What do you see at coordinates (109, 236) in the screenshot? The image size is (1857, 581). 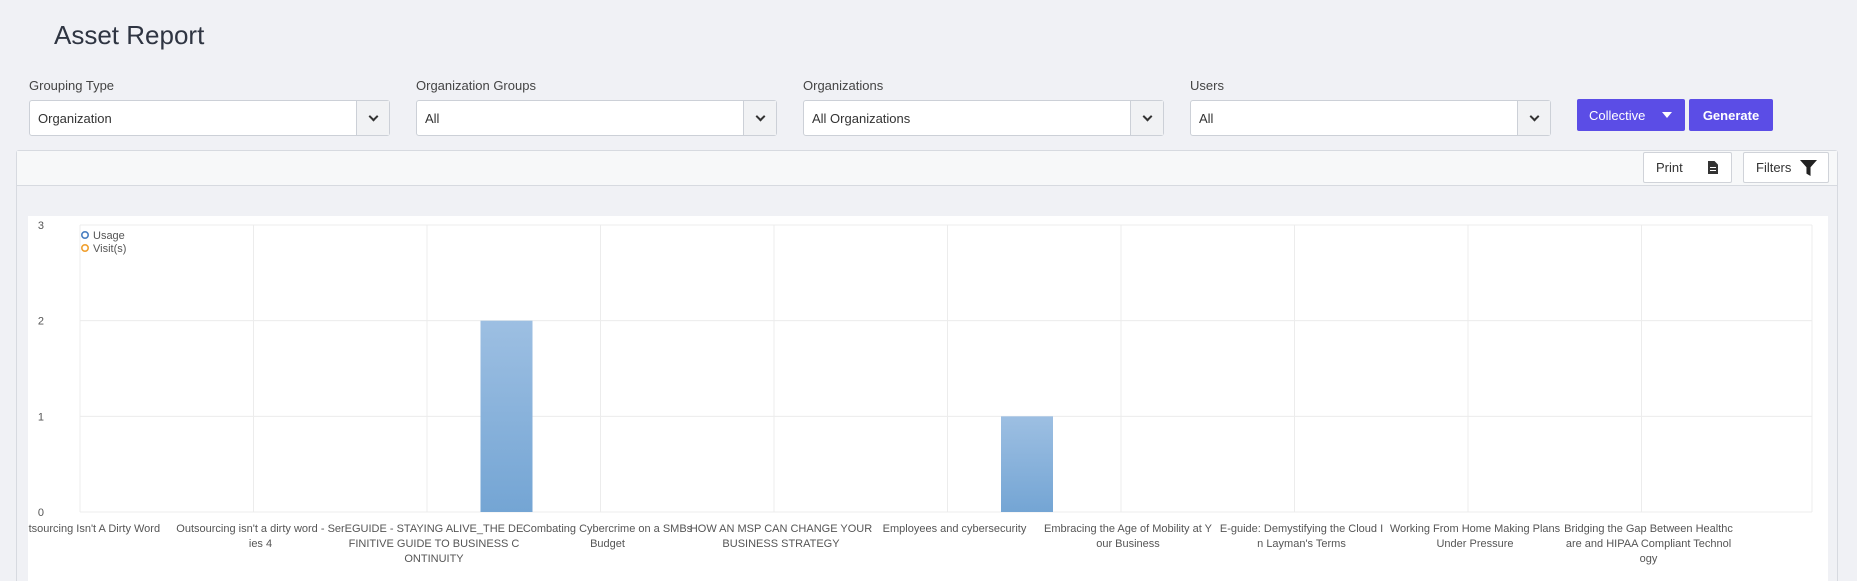 I see `legend-label: Usage` at bounding box center [109, 236].